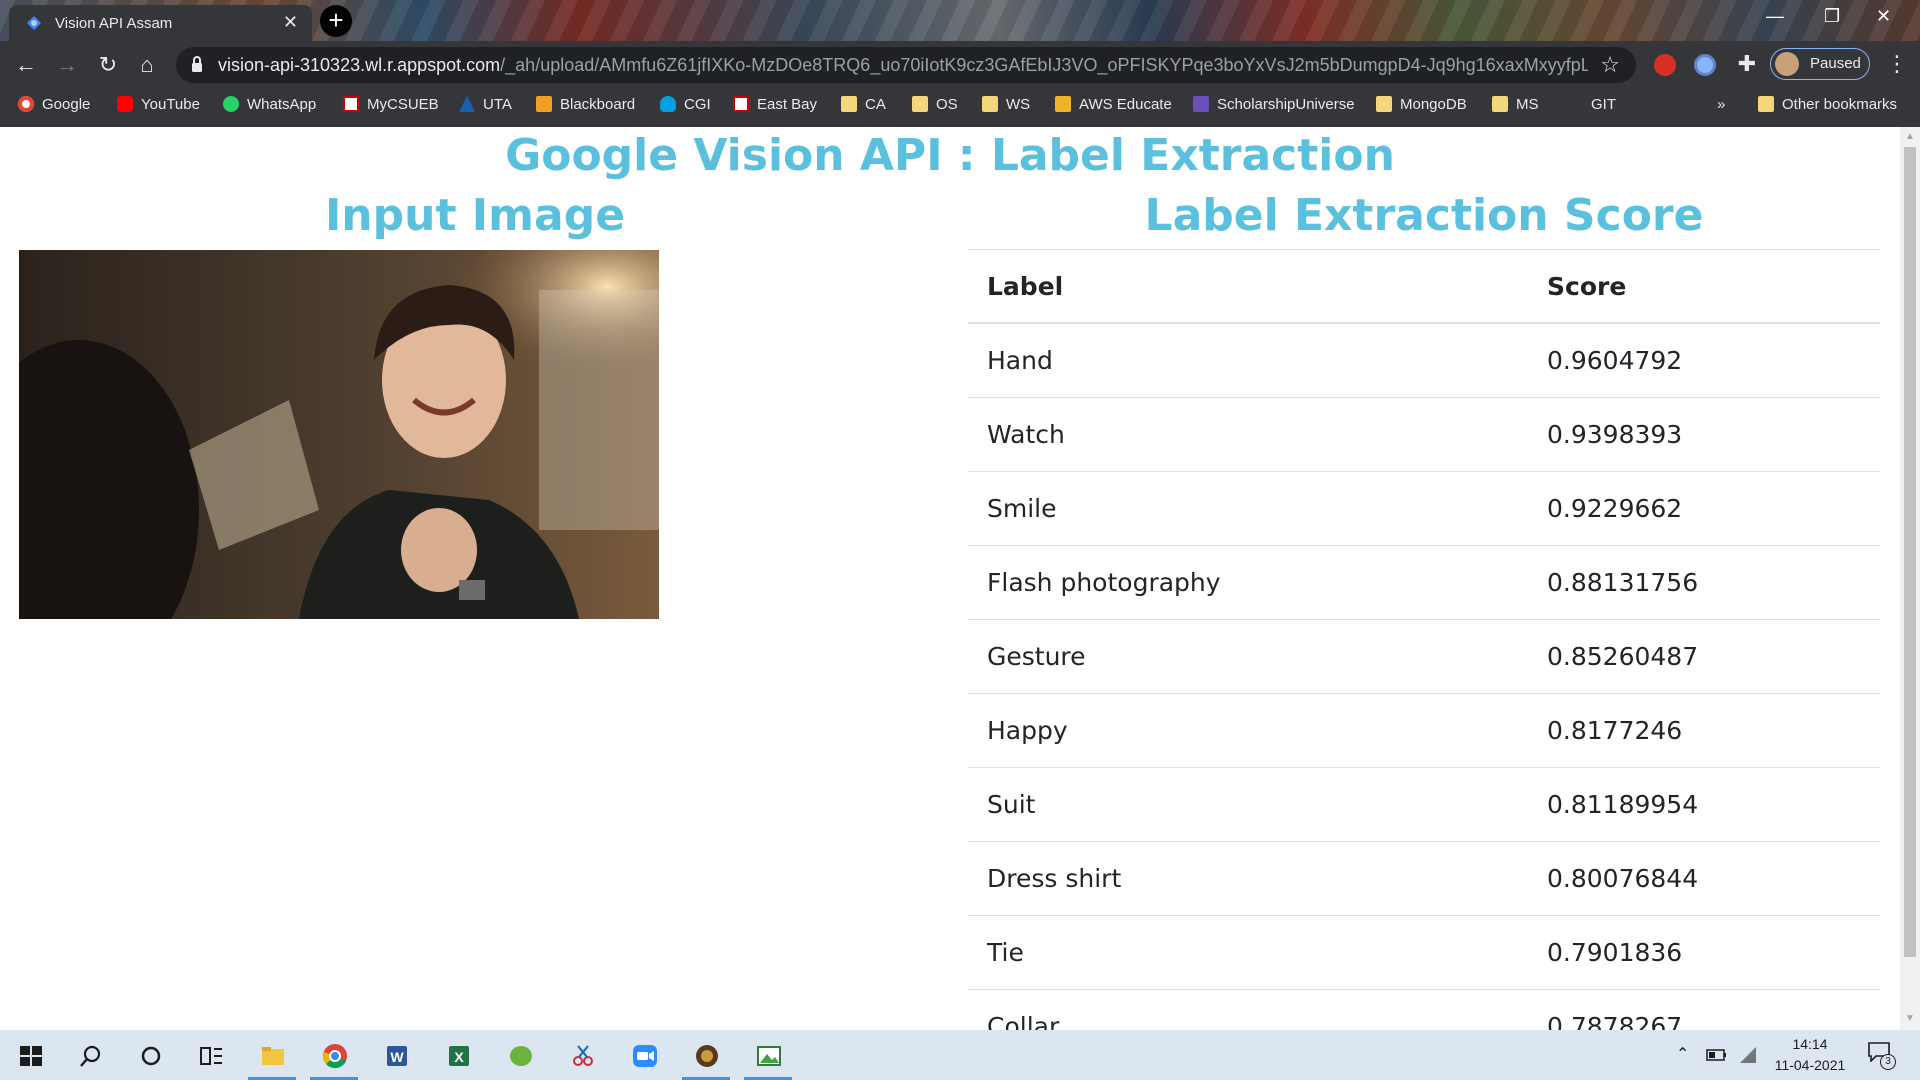 Image resolution: width=1920 pixels, height=1080 pixels. I want to click on excel-app: X, so click(458, 1055).